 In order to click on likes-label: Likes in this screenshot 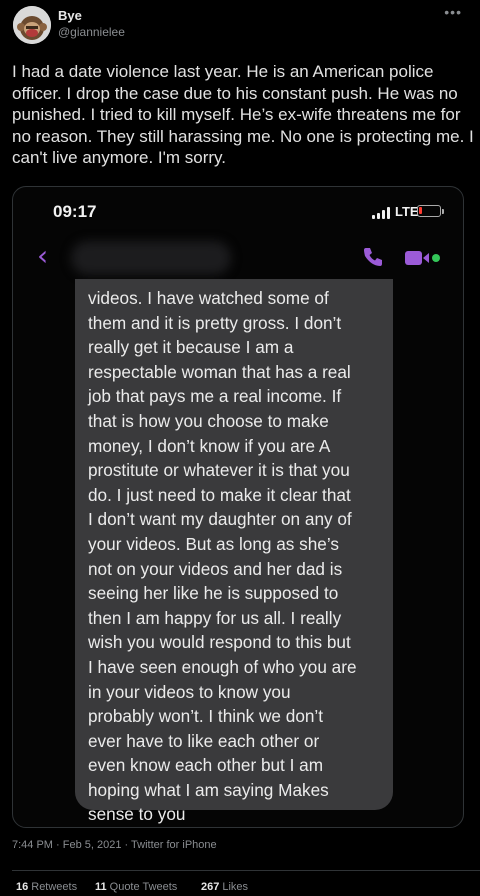, I will do `click(235, 887)`.